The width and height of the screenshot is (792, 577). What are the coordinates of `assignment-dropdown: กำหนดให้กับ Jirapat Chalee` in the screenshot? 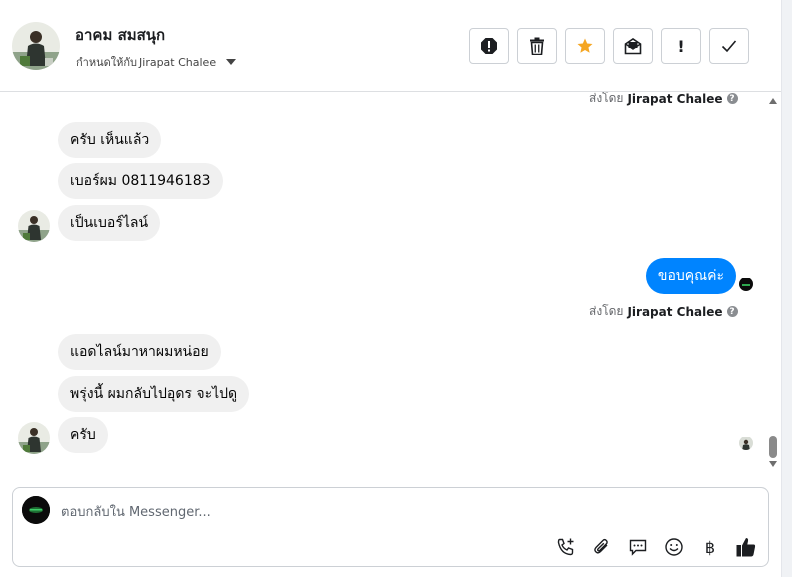 It's located at (156, 62).